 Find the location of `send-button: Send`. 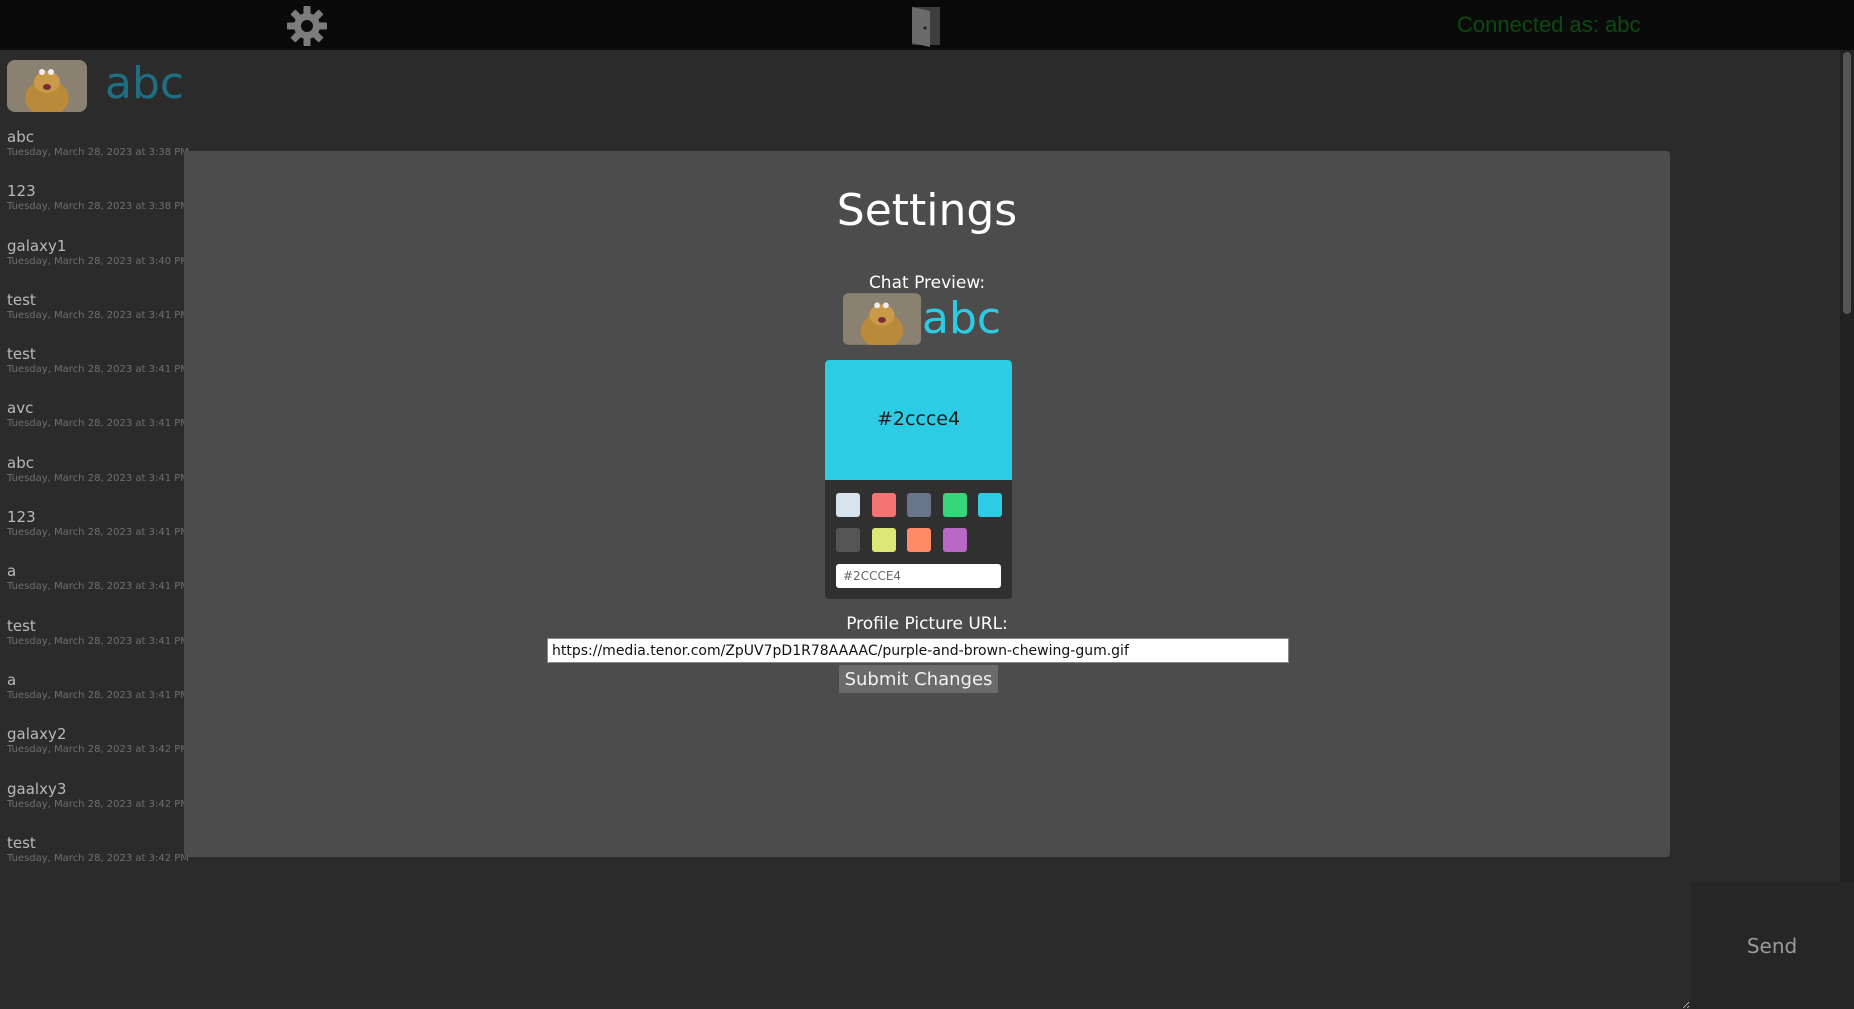

send-button: Send is located at coordinates (1772, 945).